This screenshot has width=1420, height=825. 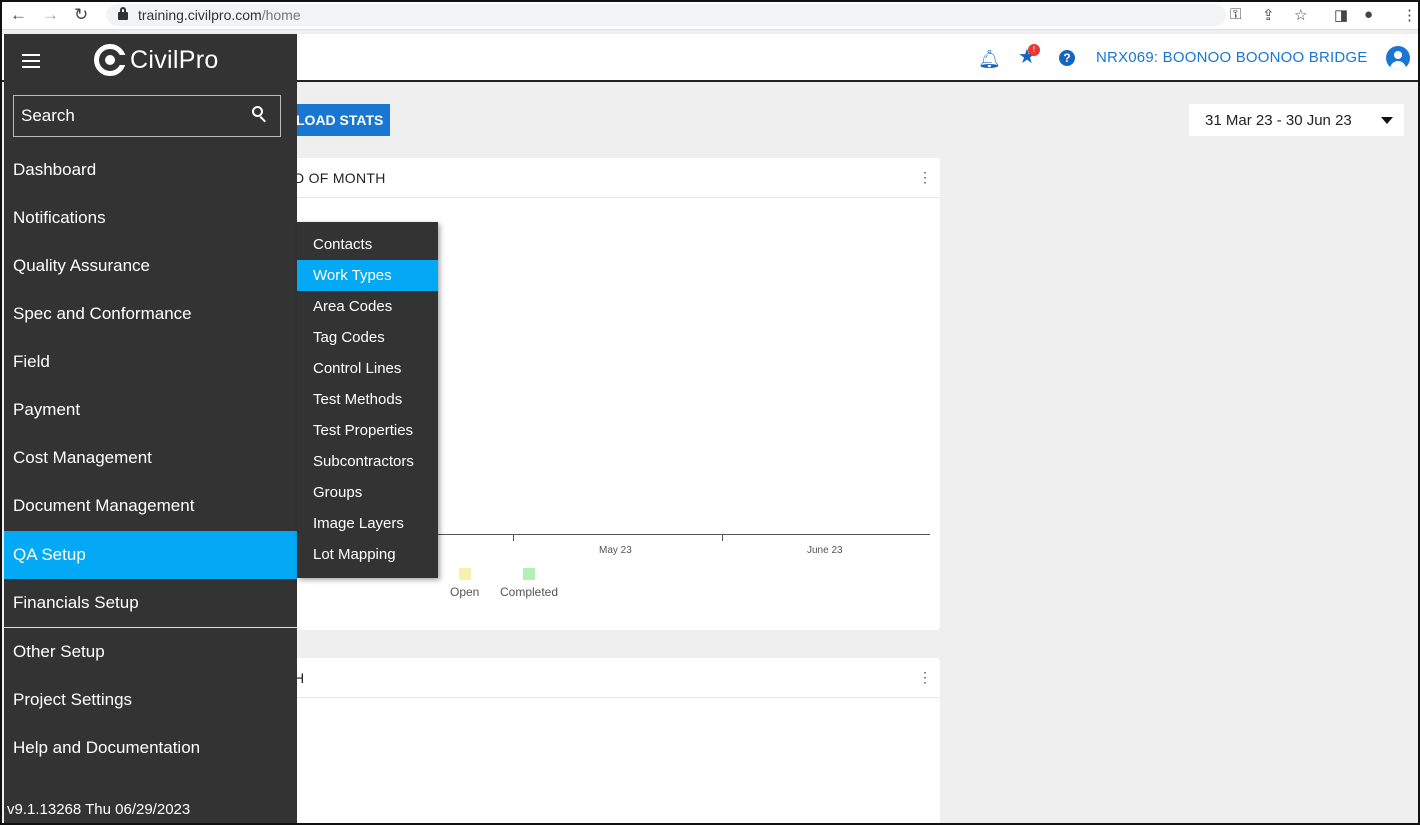 I want to click on bookmark-star-icon: ☆, so click(x=1300, y=15).